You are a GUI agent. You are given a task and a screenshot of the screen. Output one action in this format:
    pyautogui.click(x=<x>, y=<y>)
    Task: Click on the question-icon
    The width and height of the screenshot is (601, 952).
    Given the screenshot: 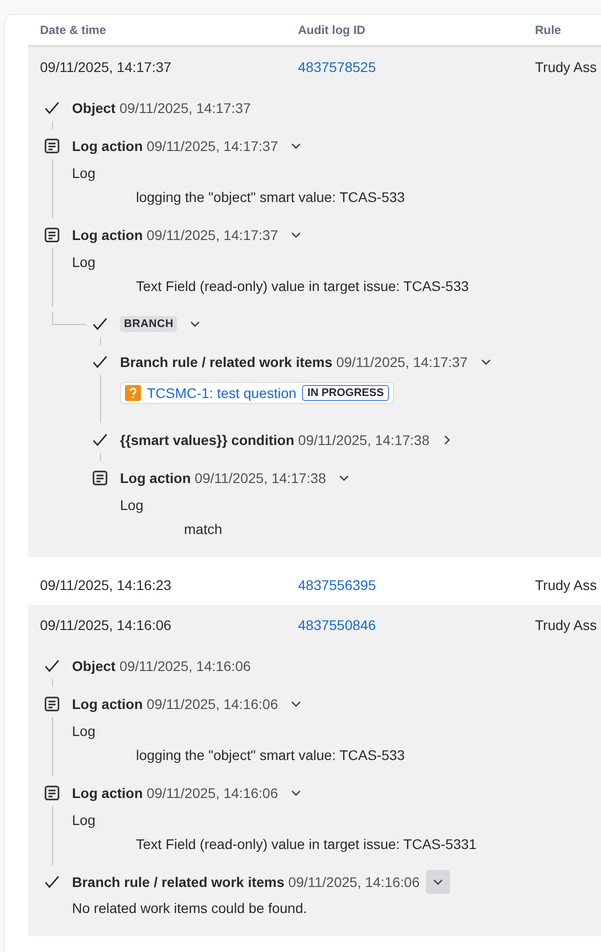 What is the action you would take?
    pyautogui.click(x=133, y=393)
    